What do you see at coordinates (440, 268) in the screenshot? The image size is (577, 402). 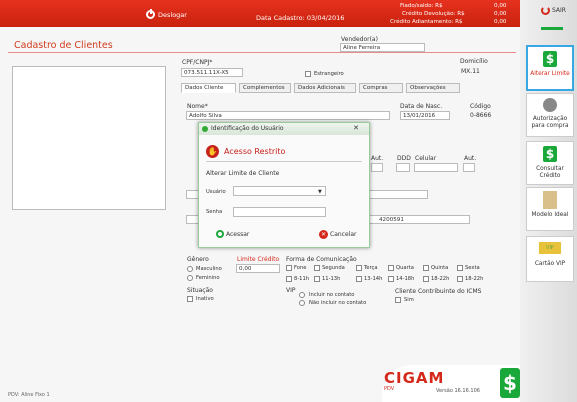 I see `day-label: Quinta` at bounding box center [440, 268].